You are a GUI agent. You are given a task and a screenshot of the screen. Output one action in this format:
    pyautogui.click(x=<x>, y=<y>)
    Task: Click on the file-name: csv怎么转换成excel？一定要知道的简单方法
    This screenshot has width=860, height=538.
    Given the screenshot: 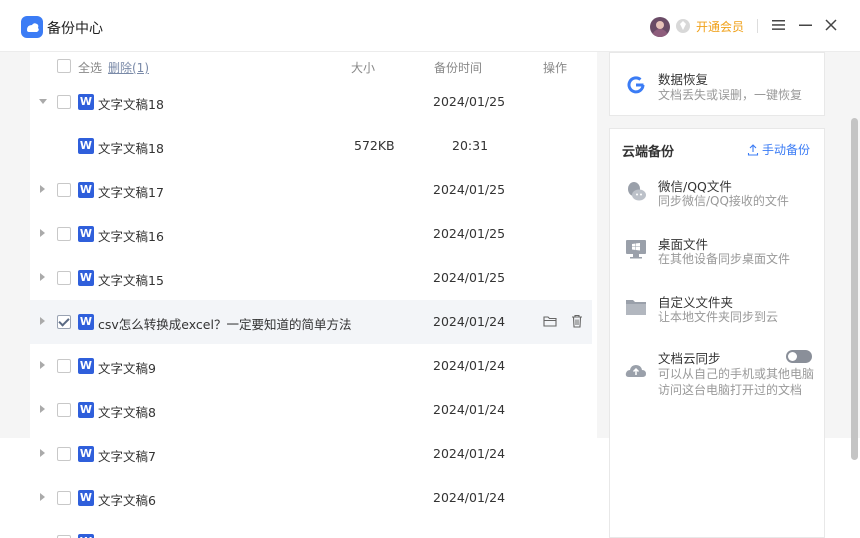 What is the action you would take?
    pyautogui.click(x=225, y=324)
    